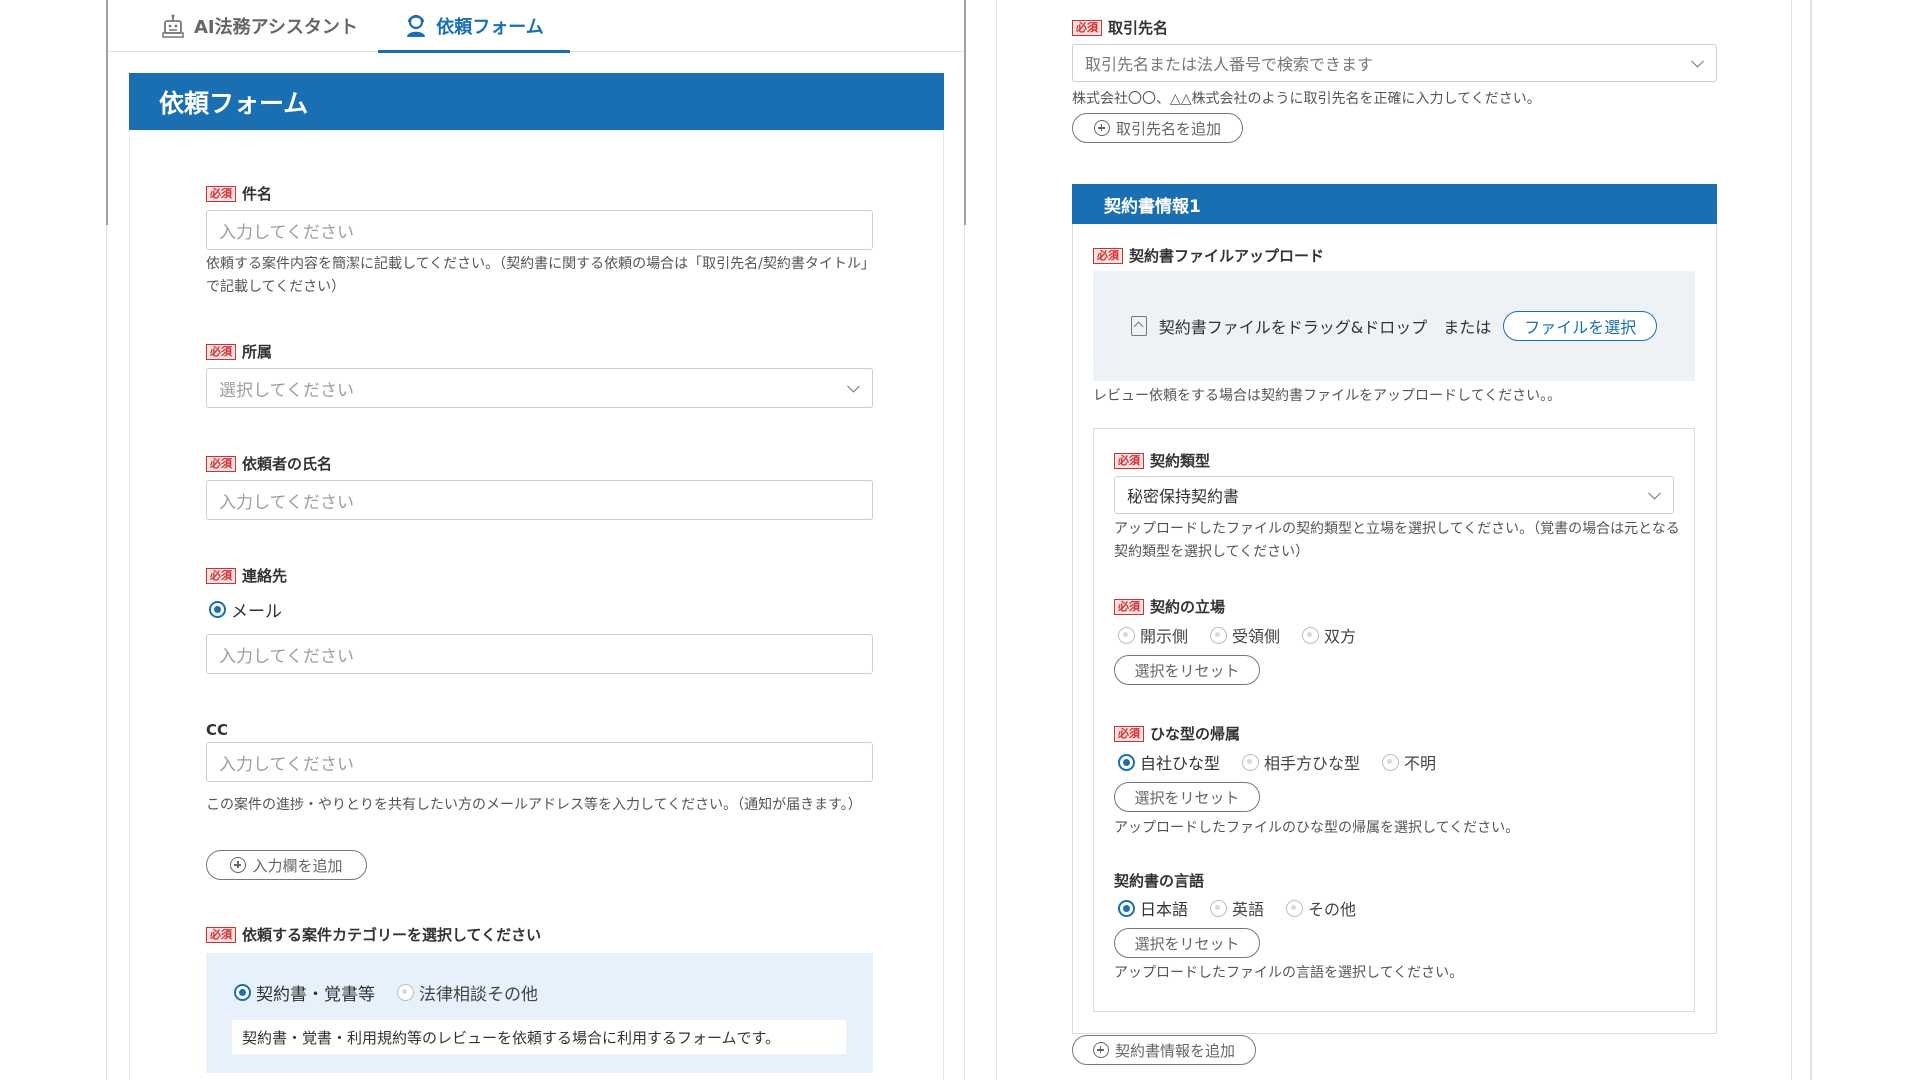  I want to click on tab-ai-assistant: AI法務アシスタント, so click(259, 26).